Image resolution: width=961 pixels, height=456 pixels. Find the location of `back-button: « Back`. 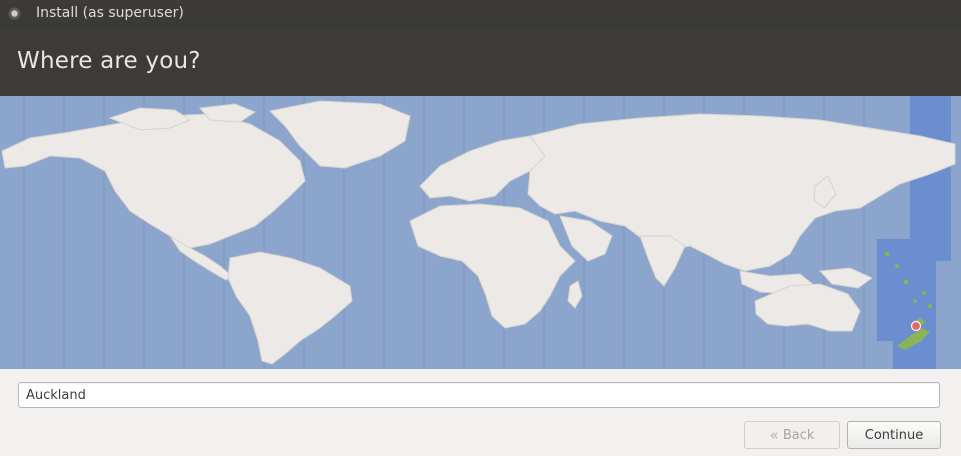

back-button: « Back is located at coordinates (792, 435).